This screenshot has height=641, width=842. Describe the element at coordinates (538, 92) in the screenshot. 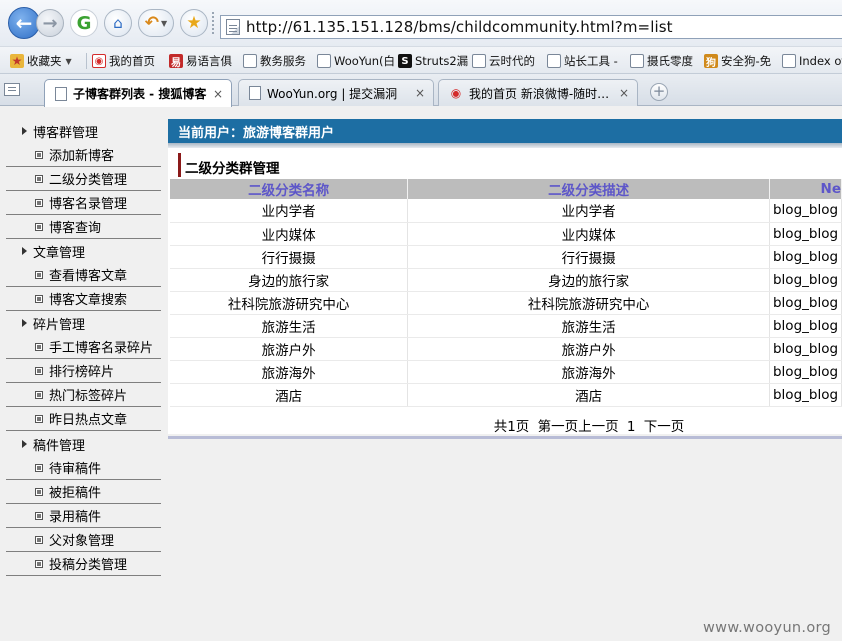

I see `tab-weibo: ◉ 我的首页 新浪微博-随时… ×` at that location.